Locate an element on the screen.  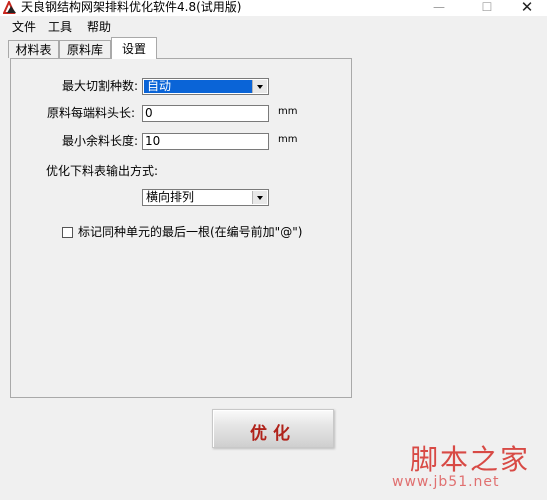
optimize-button: 优化 is located at coordinates (273, 428).